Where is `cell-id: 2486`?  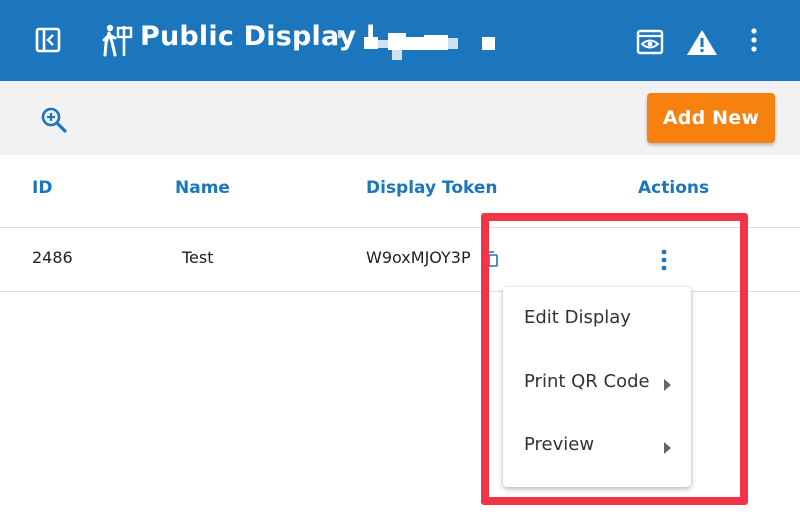 cell-id: 2486 is located at coordinates (52, 257).